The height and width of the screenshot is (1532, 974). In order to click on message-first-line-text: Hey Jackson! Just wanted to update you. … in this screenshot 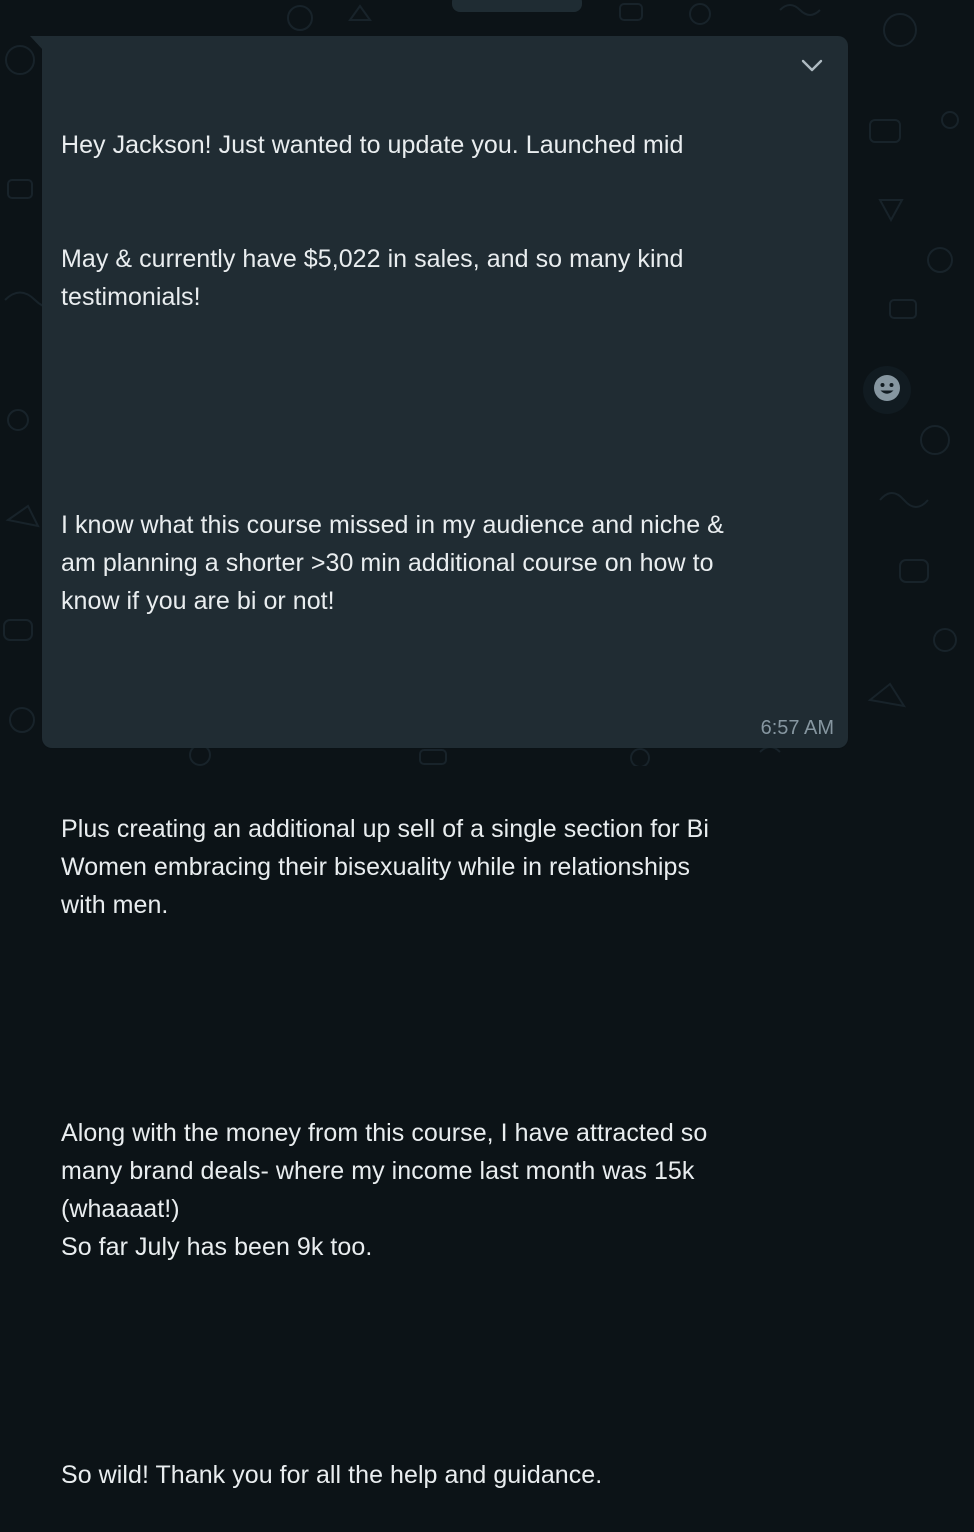, I will do `click(372, 145)`.